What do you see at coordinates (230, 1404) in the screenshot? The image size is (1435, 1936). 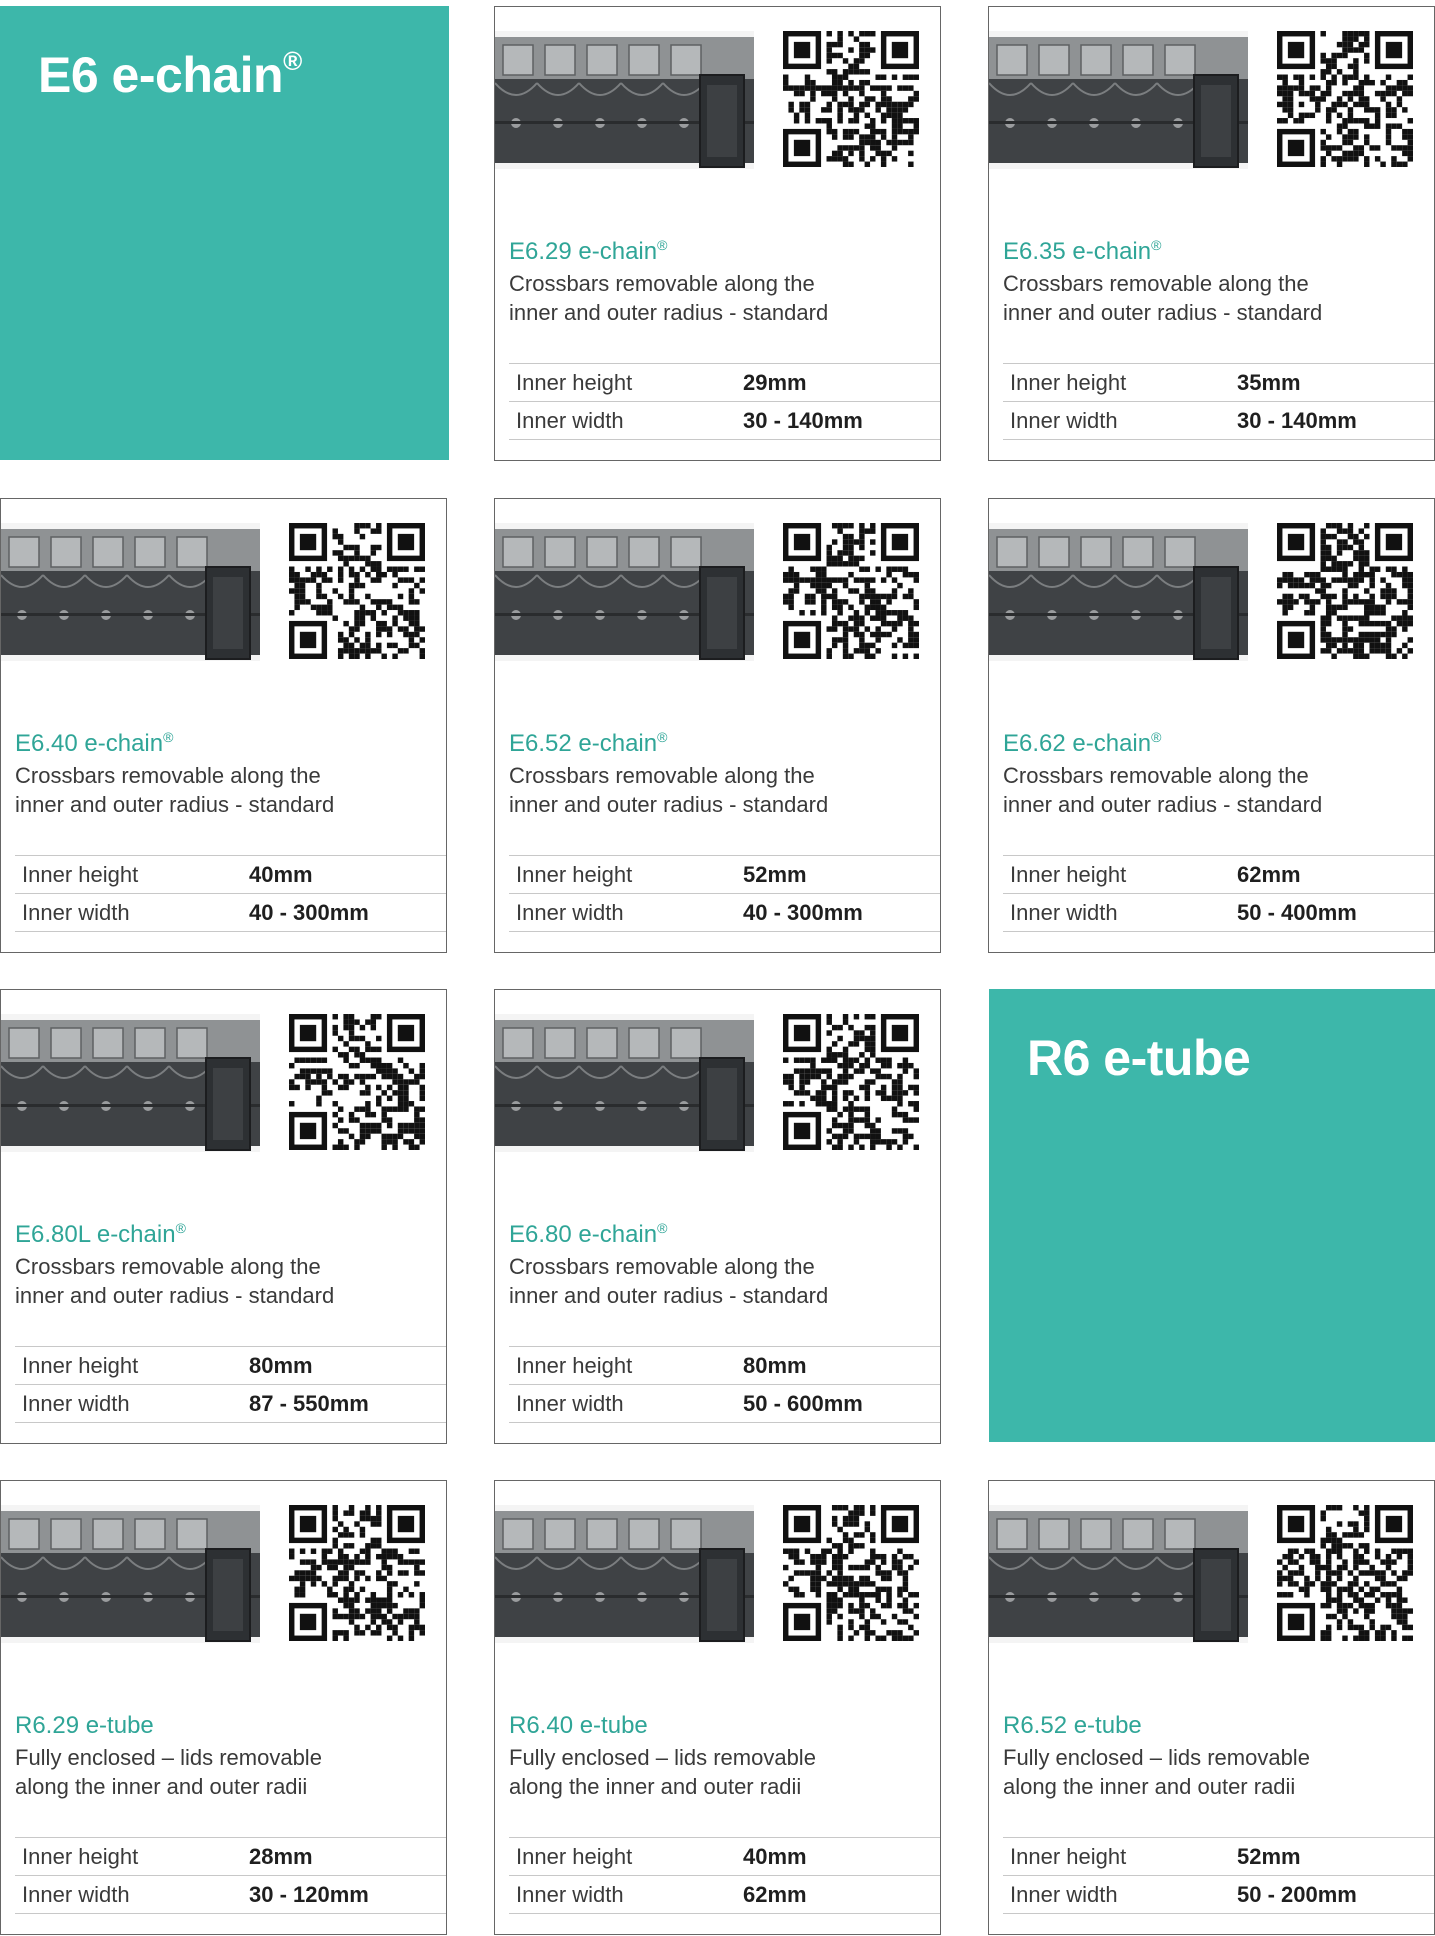 I see `spec-row-width: Inner width 87 - 550mm` at bounding box center [230, 1404].